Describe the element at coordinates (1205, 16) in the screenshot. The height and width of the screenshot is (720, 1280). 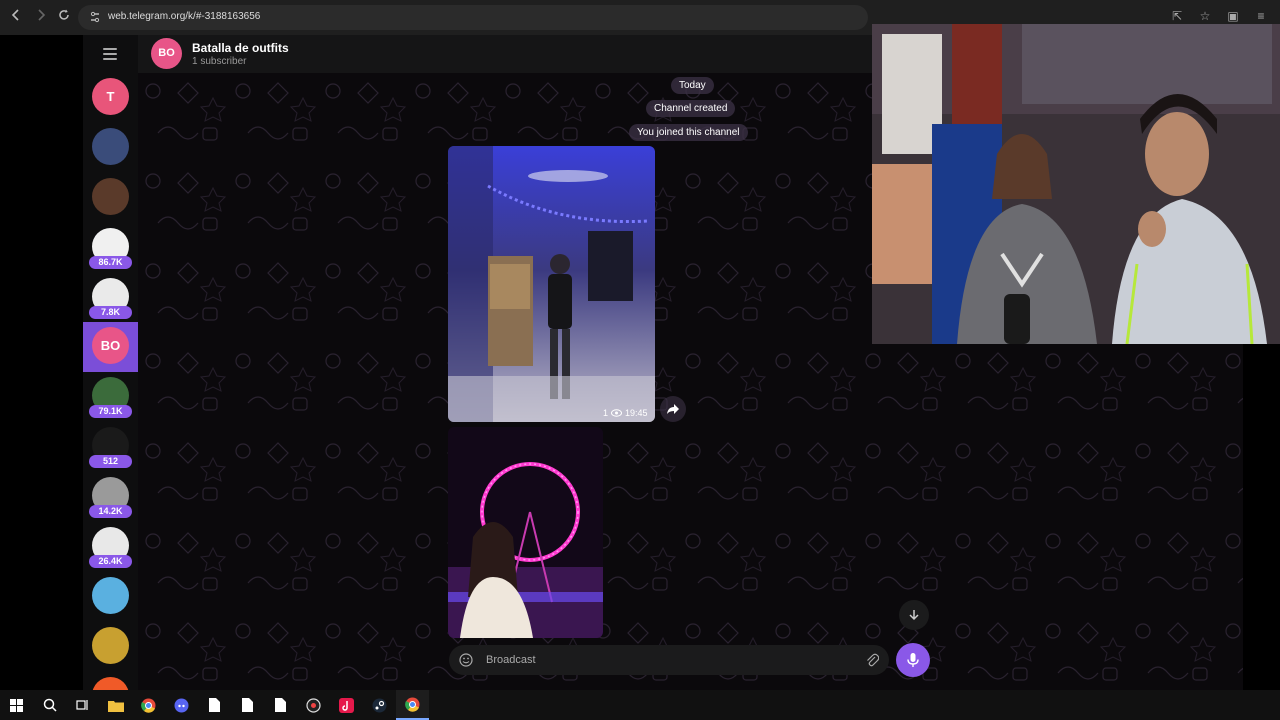
I see `bookmark-star-icon: ☆` at that location.